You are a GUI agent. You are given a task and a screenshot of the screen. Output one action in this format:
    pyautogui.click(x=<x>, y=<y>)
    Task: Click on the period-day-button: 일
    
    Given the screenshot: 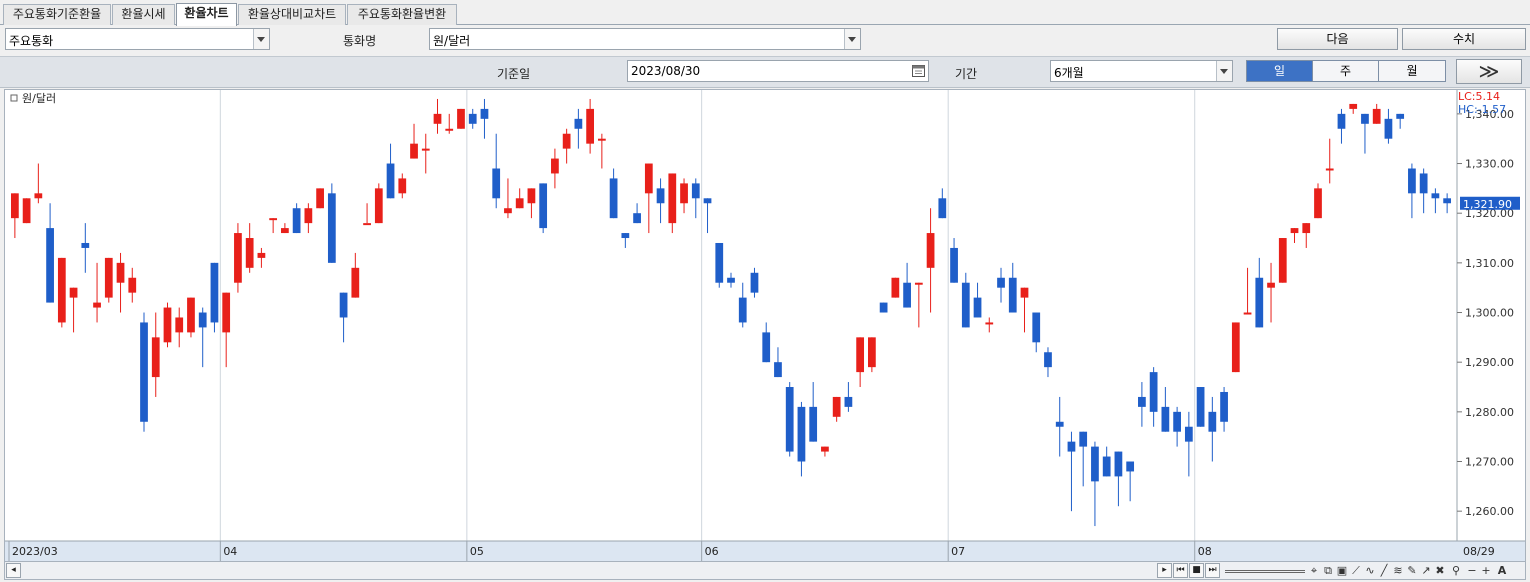 What is the action you would take?
    pyautogui.click(x=1279, y=71)
    